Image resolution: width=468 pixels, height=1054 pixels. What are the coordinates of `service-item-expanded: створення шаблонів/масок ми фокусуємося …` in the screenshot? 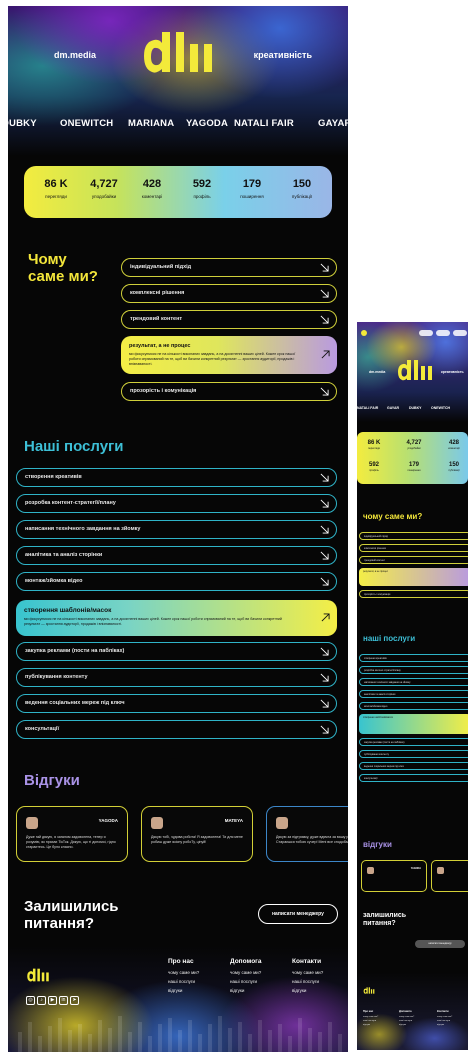 It's located at (176, 618).